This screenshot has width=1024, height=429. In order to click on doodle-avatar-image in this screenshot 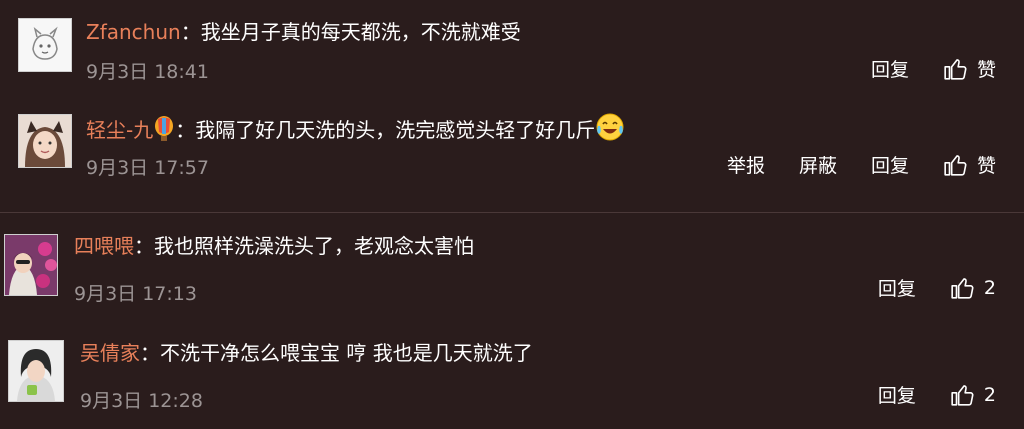, I will do `click(45, 45)`.